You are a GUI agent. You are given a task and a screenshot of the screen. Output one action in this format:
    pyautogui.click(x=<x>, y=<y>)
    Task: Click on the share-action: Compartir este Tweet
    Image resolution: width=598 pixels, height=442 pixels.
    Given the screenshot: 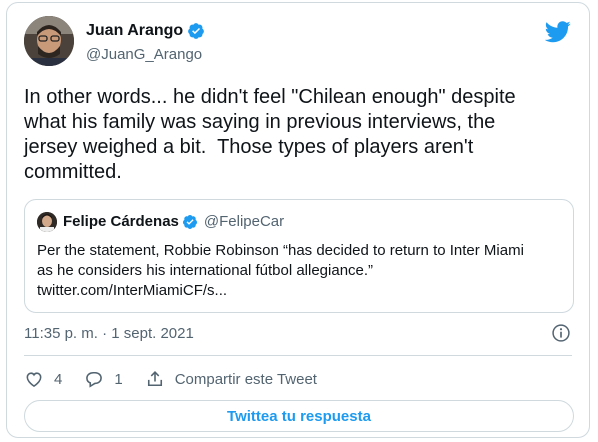 What is the action you would take?
    pyautogui.click(x=231, y=379)
    